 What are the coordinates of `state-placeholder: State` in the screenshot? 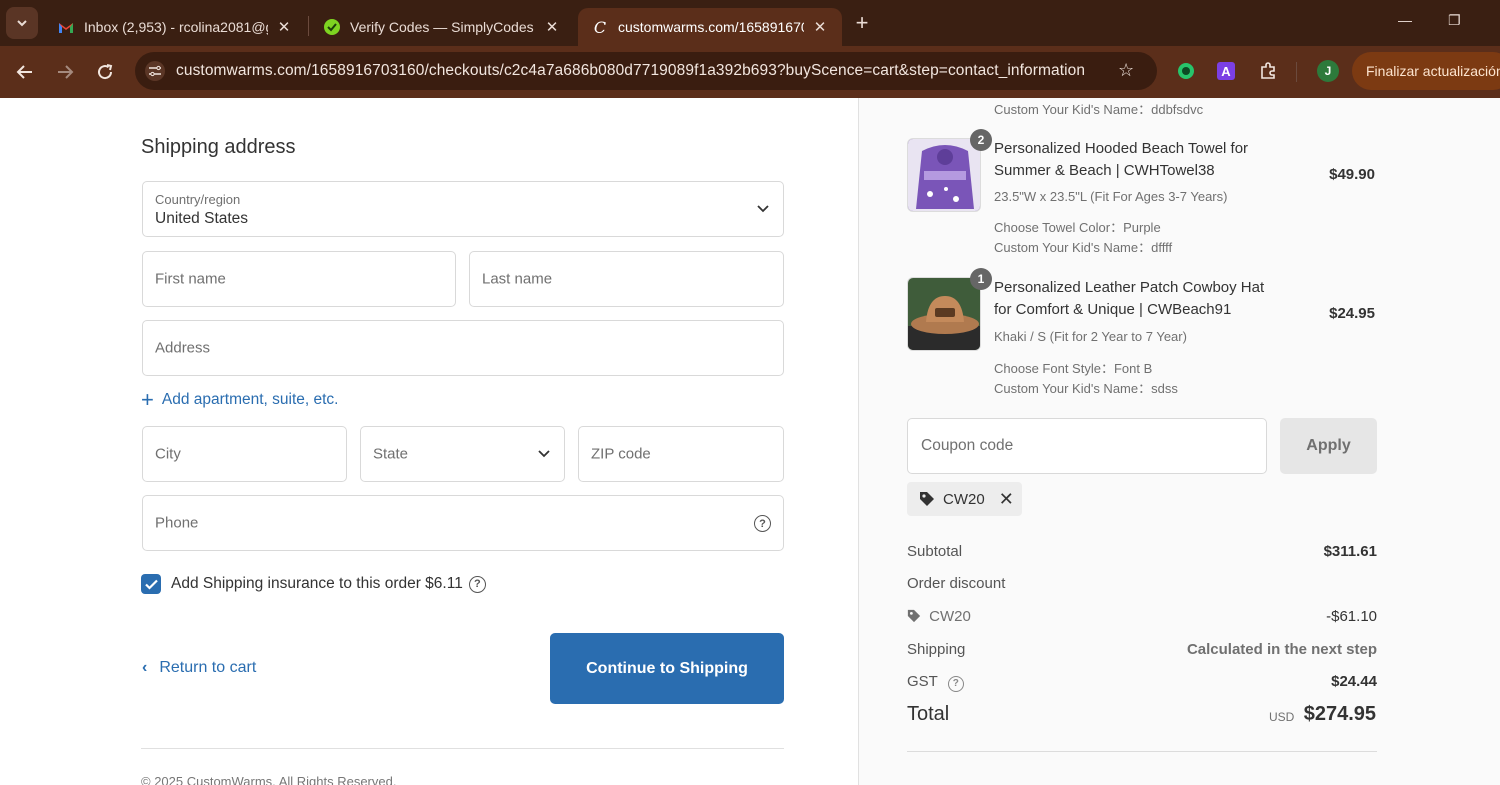 It's located at (391, 454).